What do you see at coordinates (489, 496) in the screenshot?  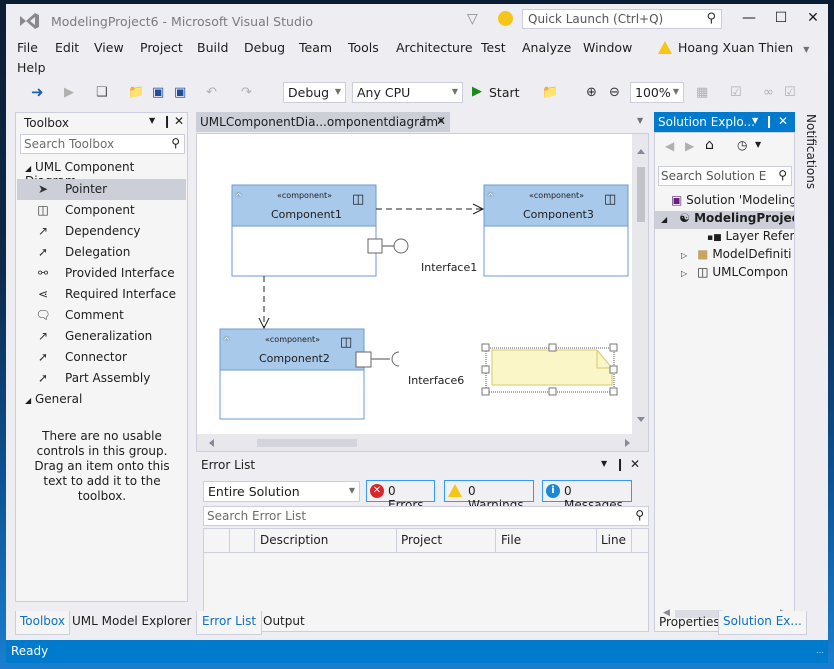 I see `warnings-filter-button: 0 Warnings` at bounding box center [489, 496].